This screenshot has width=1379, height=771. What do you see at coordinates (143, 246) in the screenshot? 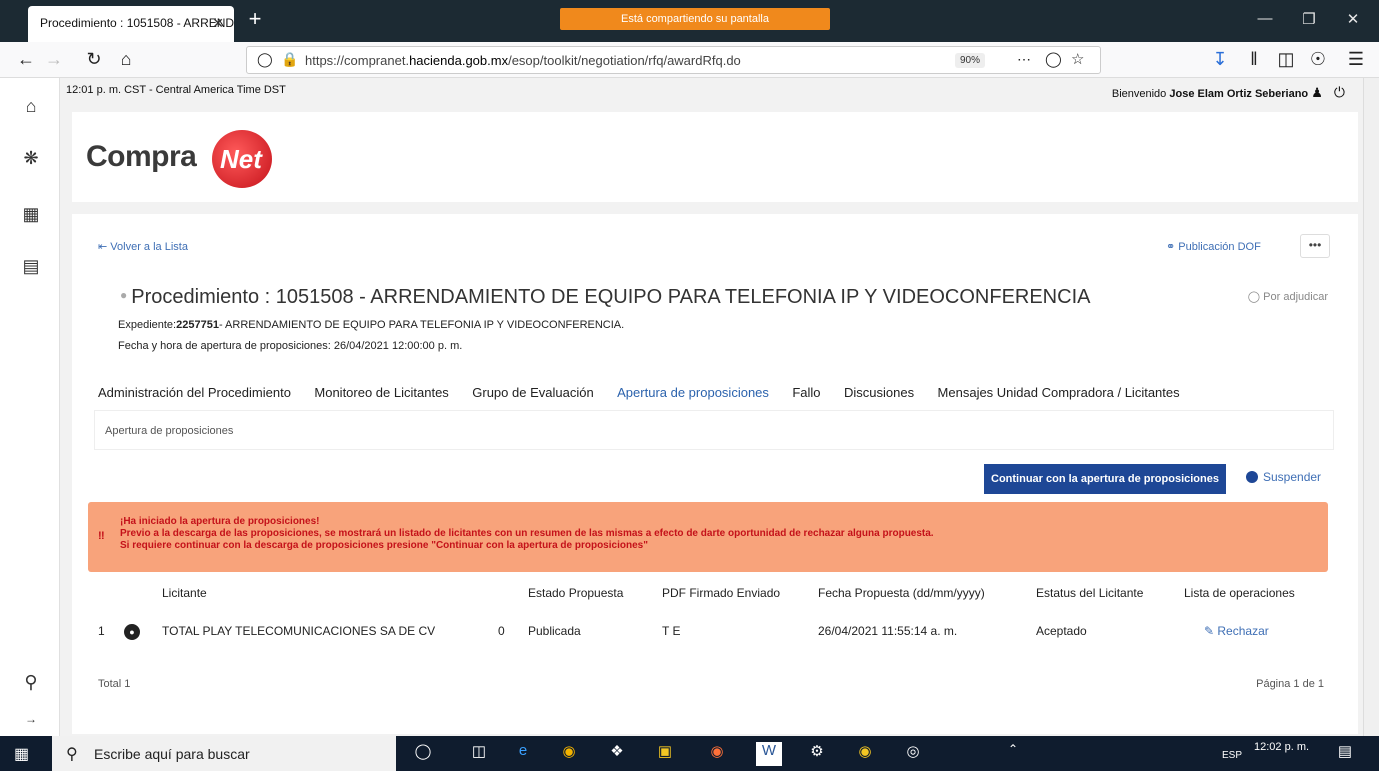
I see `back-to-list-link: ⇤ Volver a la Lista` at bounding box center [143, 246].